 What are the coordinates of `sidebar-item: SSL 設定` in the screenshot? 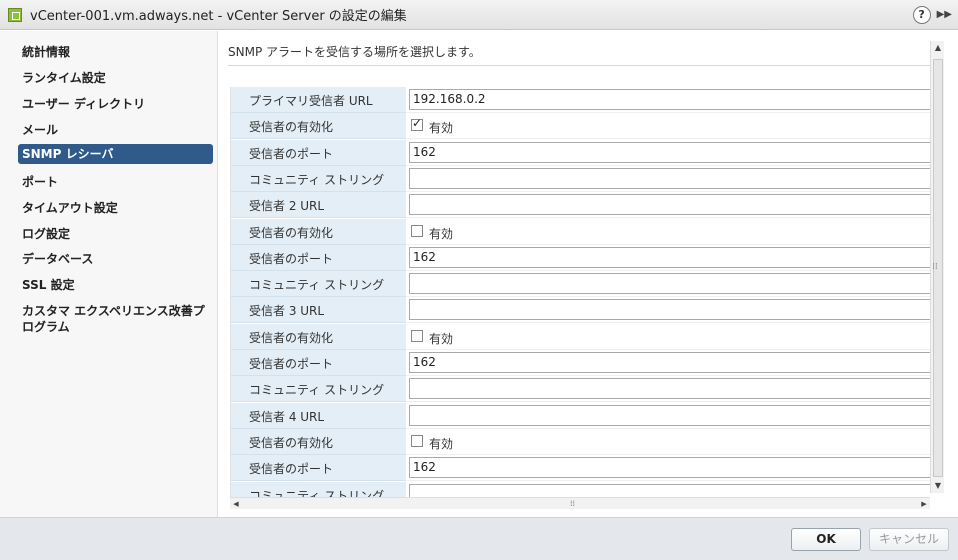 It's located at (115, 285).